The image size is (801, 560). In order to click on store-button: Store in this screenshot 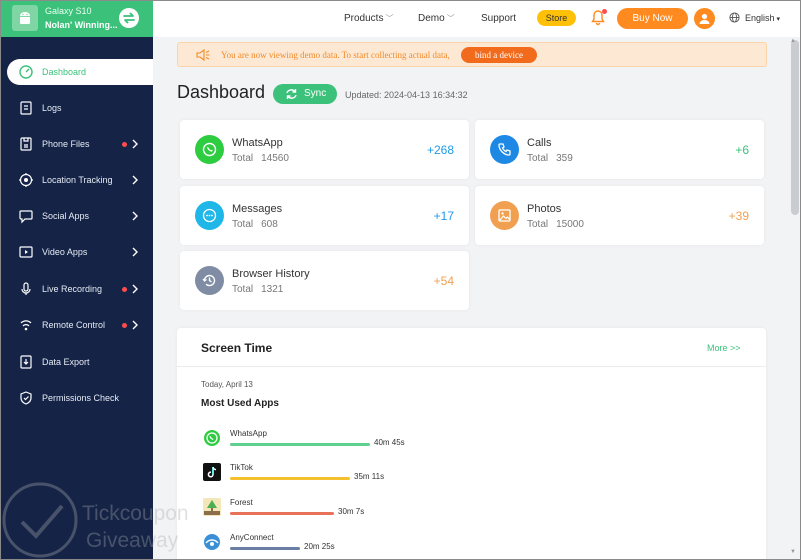, I will do `click(556, 18)`.